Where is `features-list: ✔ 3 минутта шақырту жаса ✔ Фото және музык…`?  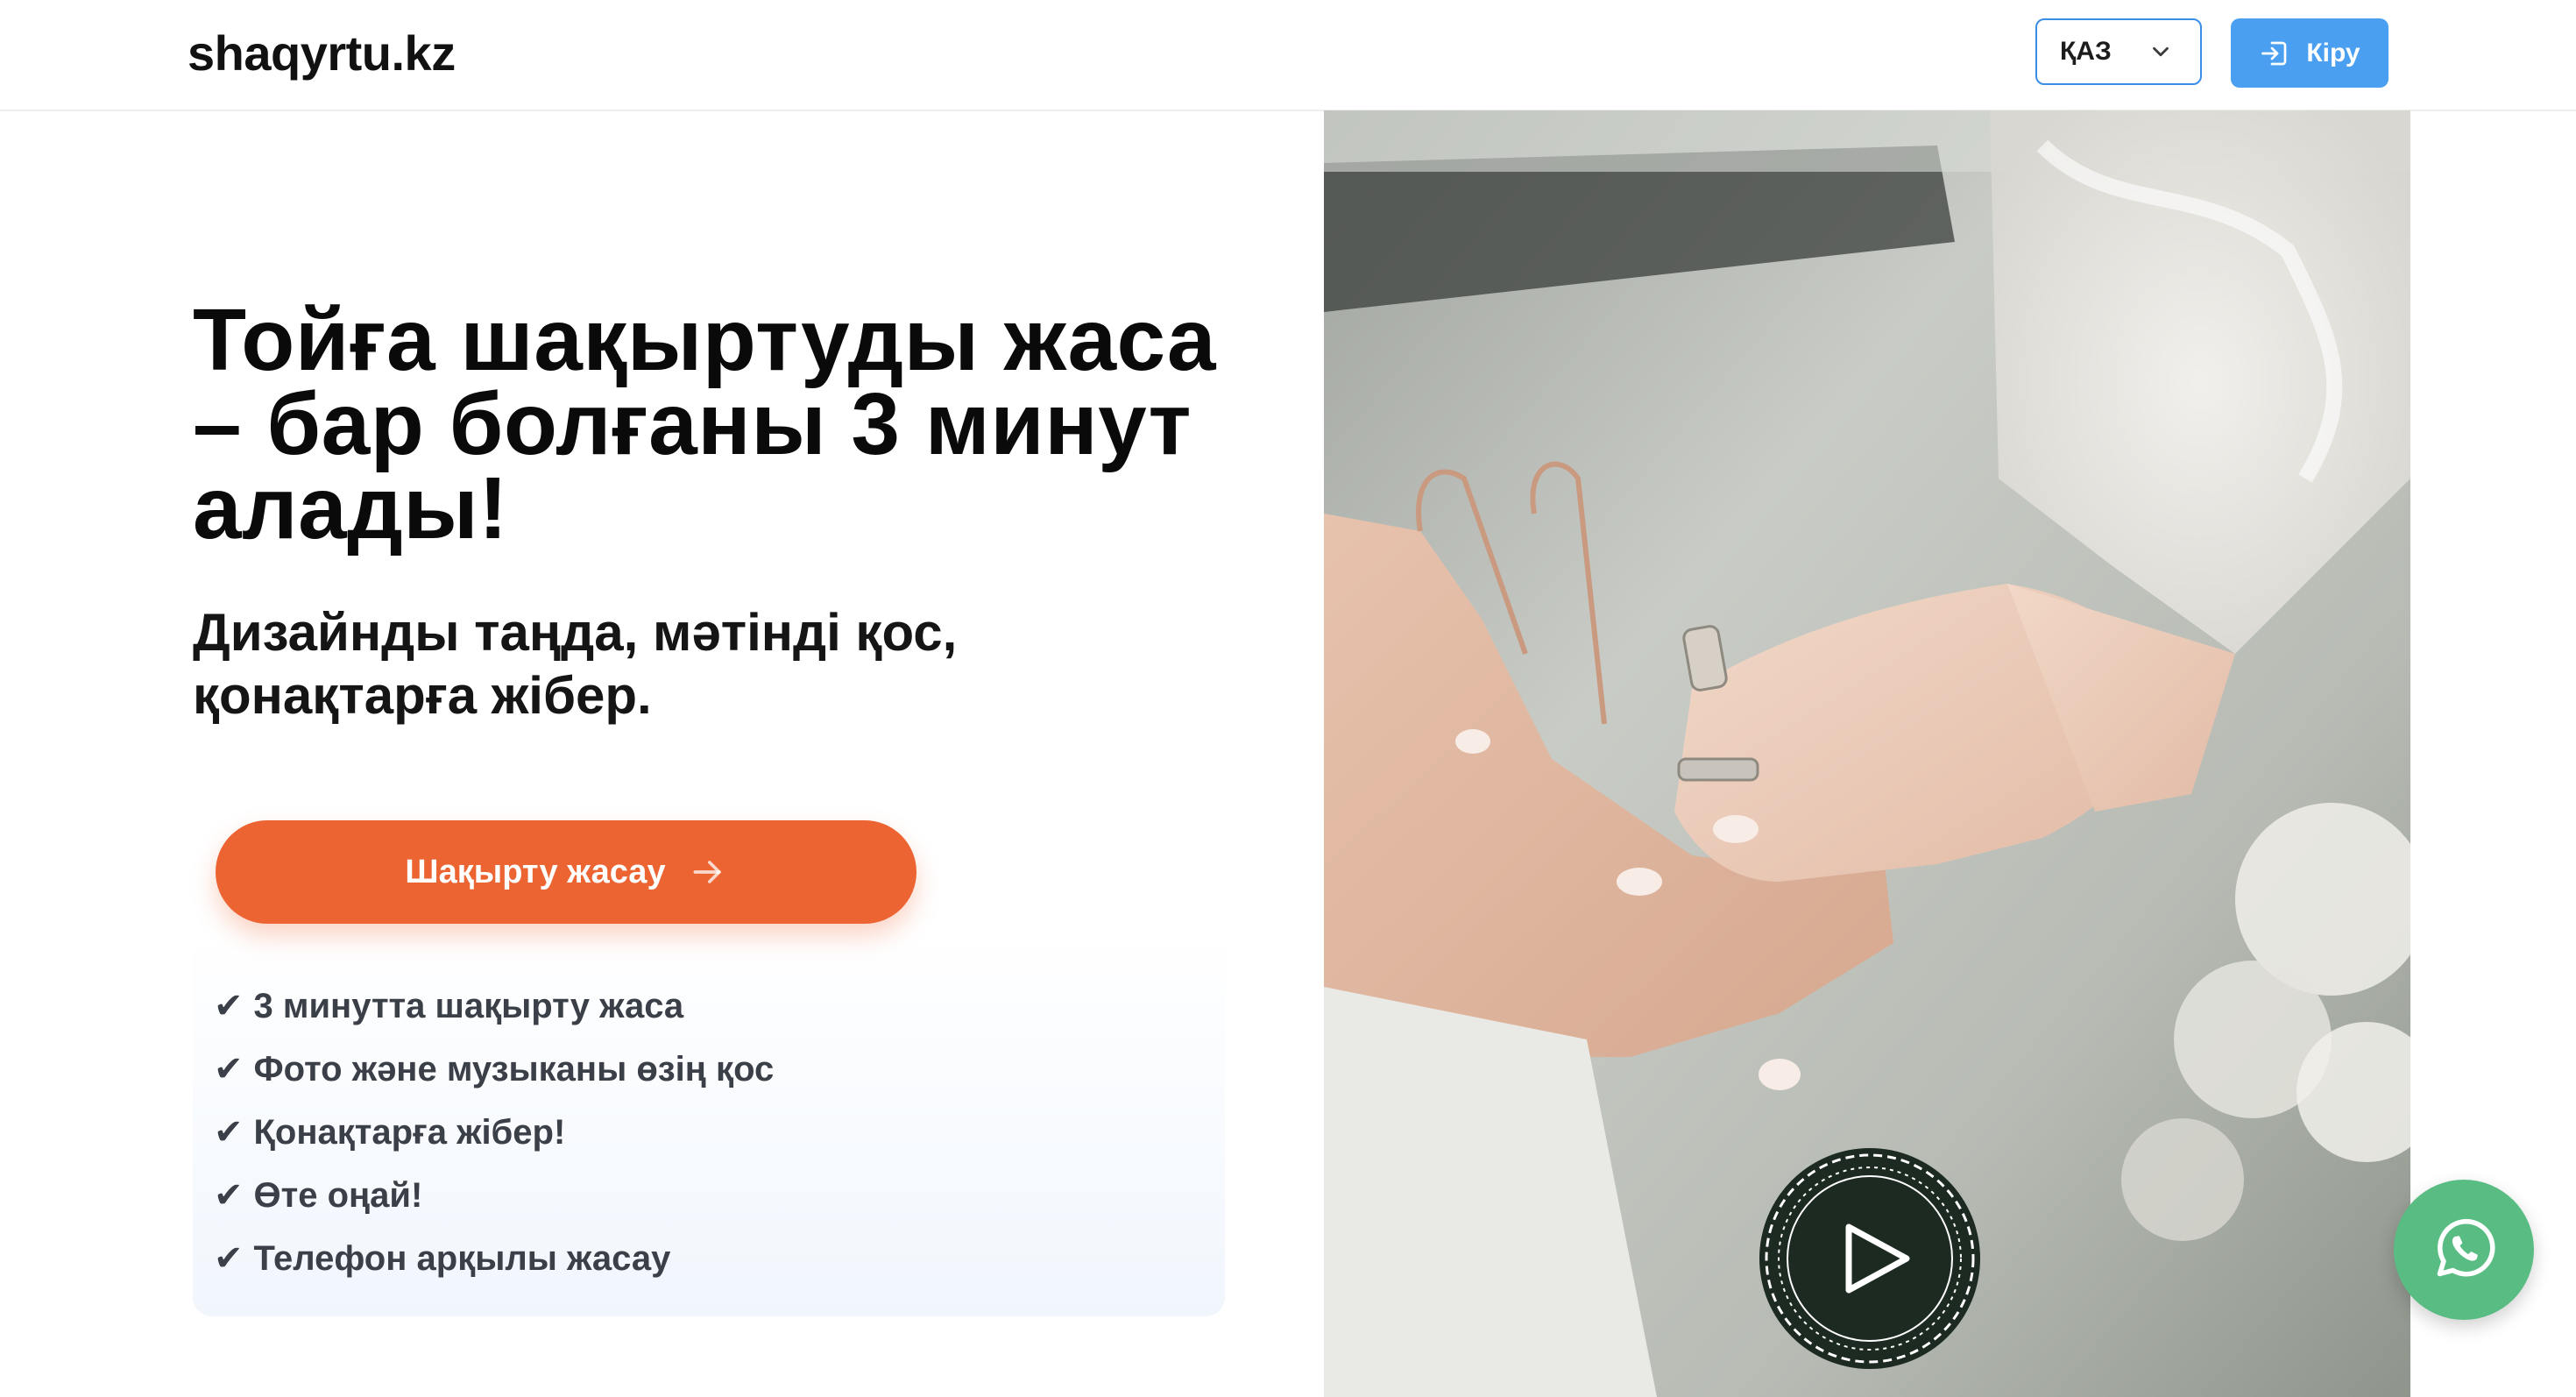
features-list: ✔ 3 минутта шақырту жаса ✔ Фото және музык… is located at coordinates (494, 1133).